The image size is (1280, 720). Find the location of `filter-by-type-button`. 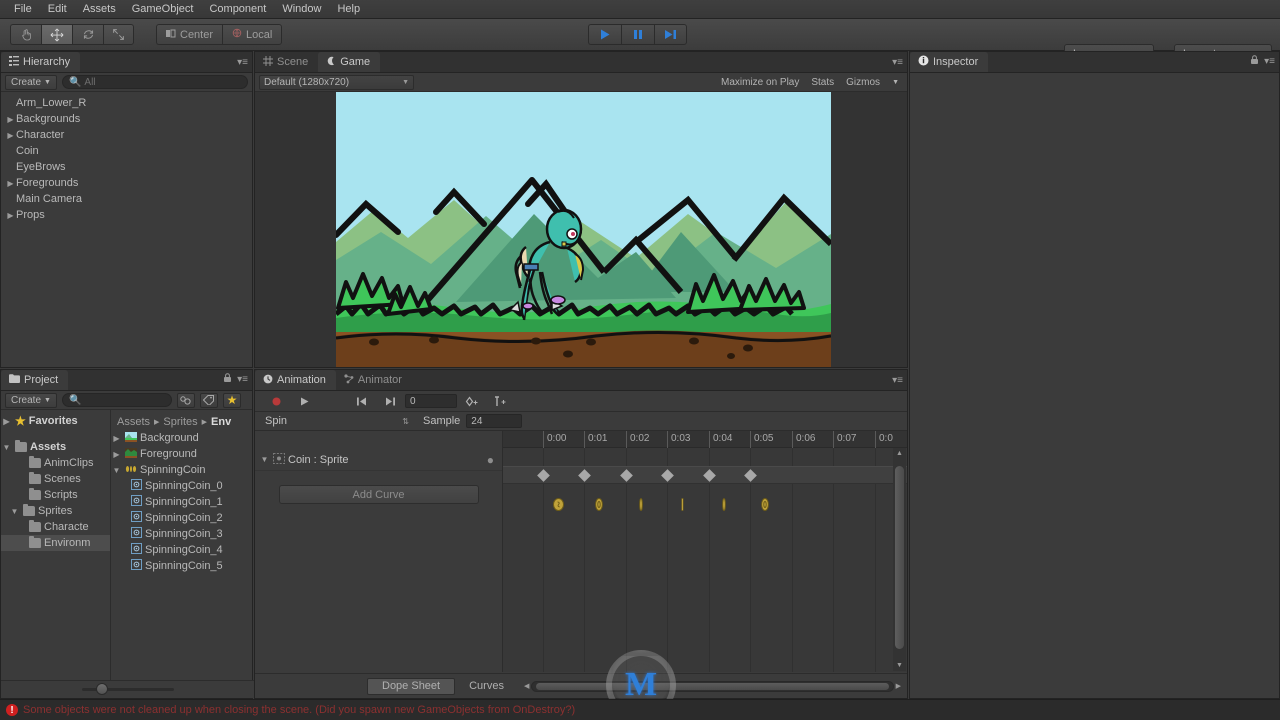

filter-by-type-button is located at coordinates (185, 400).